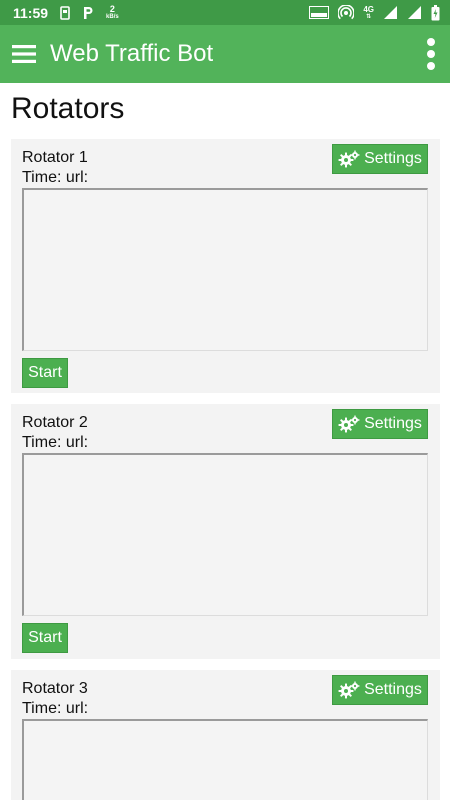  What do you see at coordinates (346, 12) in the screenshot?
I see `hotspot-icon` at bounding box center [346, 12].